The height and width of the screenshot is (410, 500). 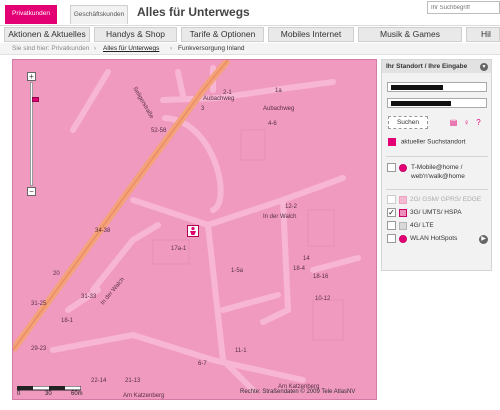 What do you see at coordinates (227, 93) in the screenshot?
I see `house-number: 2-1` at bounding box center [227, 93].